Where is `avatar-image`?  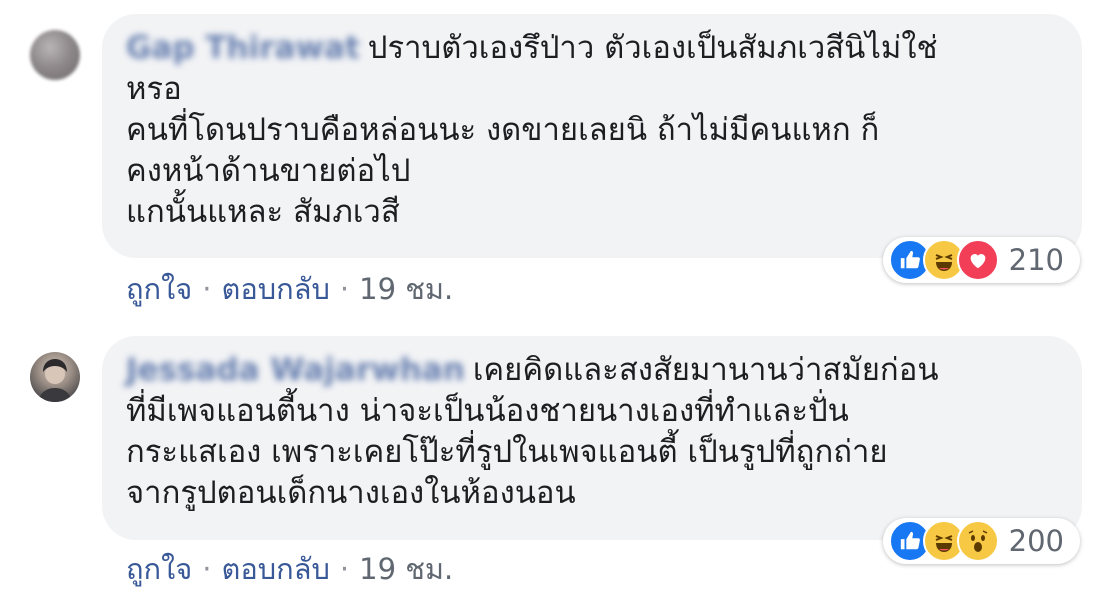
avatar-image is located at coordinates (55, 380).